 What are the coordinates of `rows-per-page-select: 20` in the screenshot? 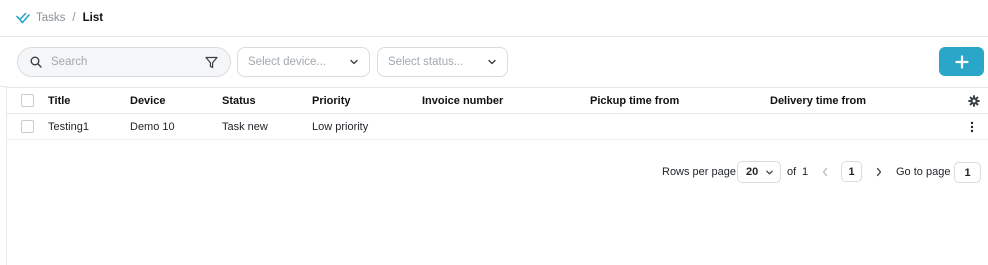 It's located at (759, 172).